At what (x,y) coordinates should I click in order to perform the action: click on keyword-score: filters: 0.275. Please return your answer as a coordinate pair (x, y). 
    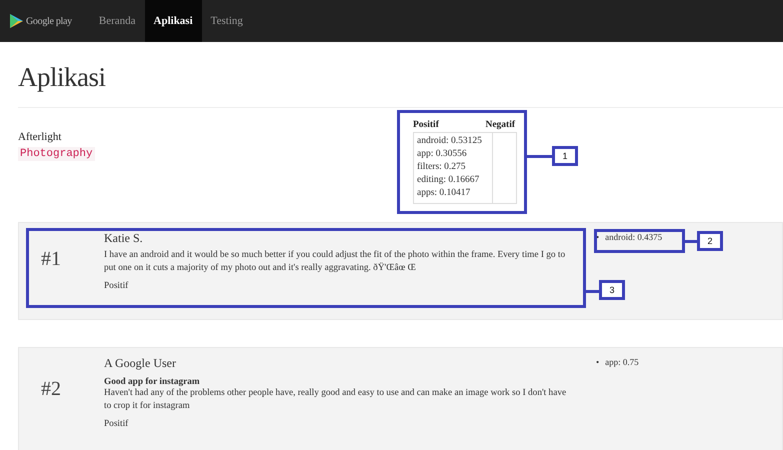
    Looking at the image, I should click on (442, 167).